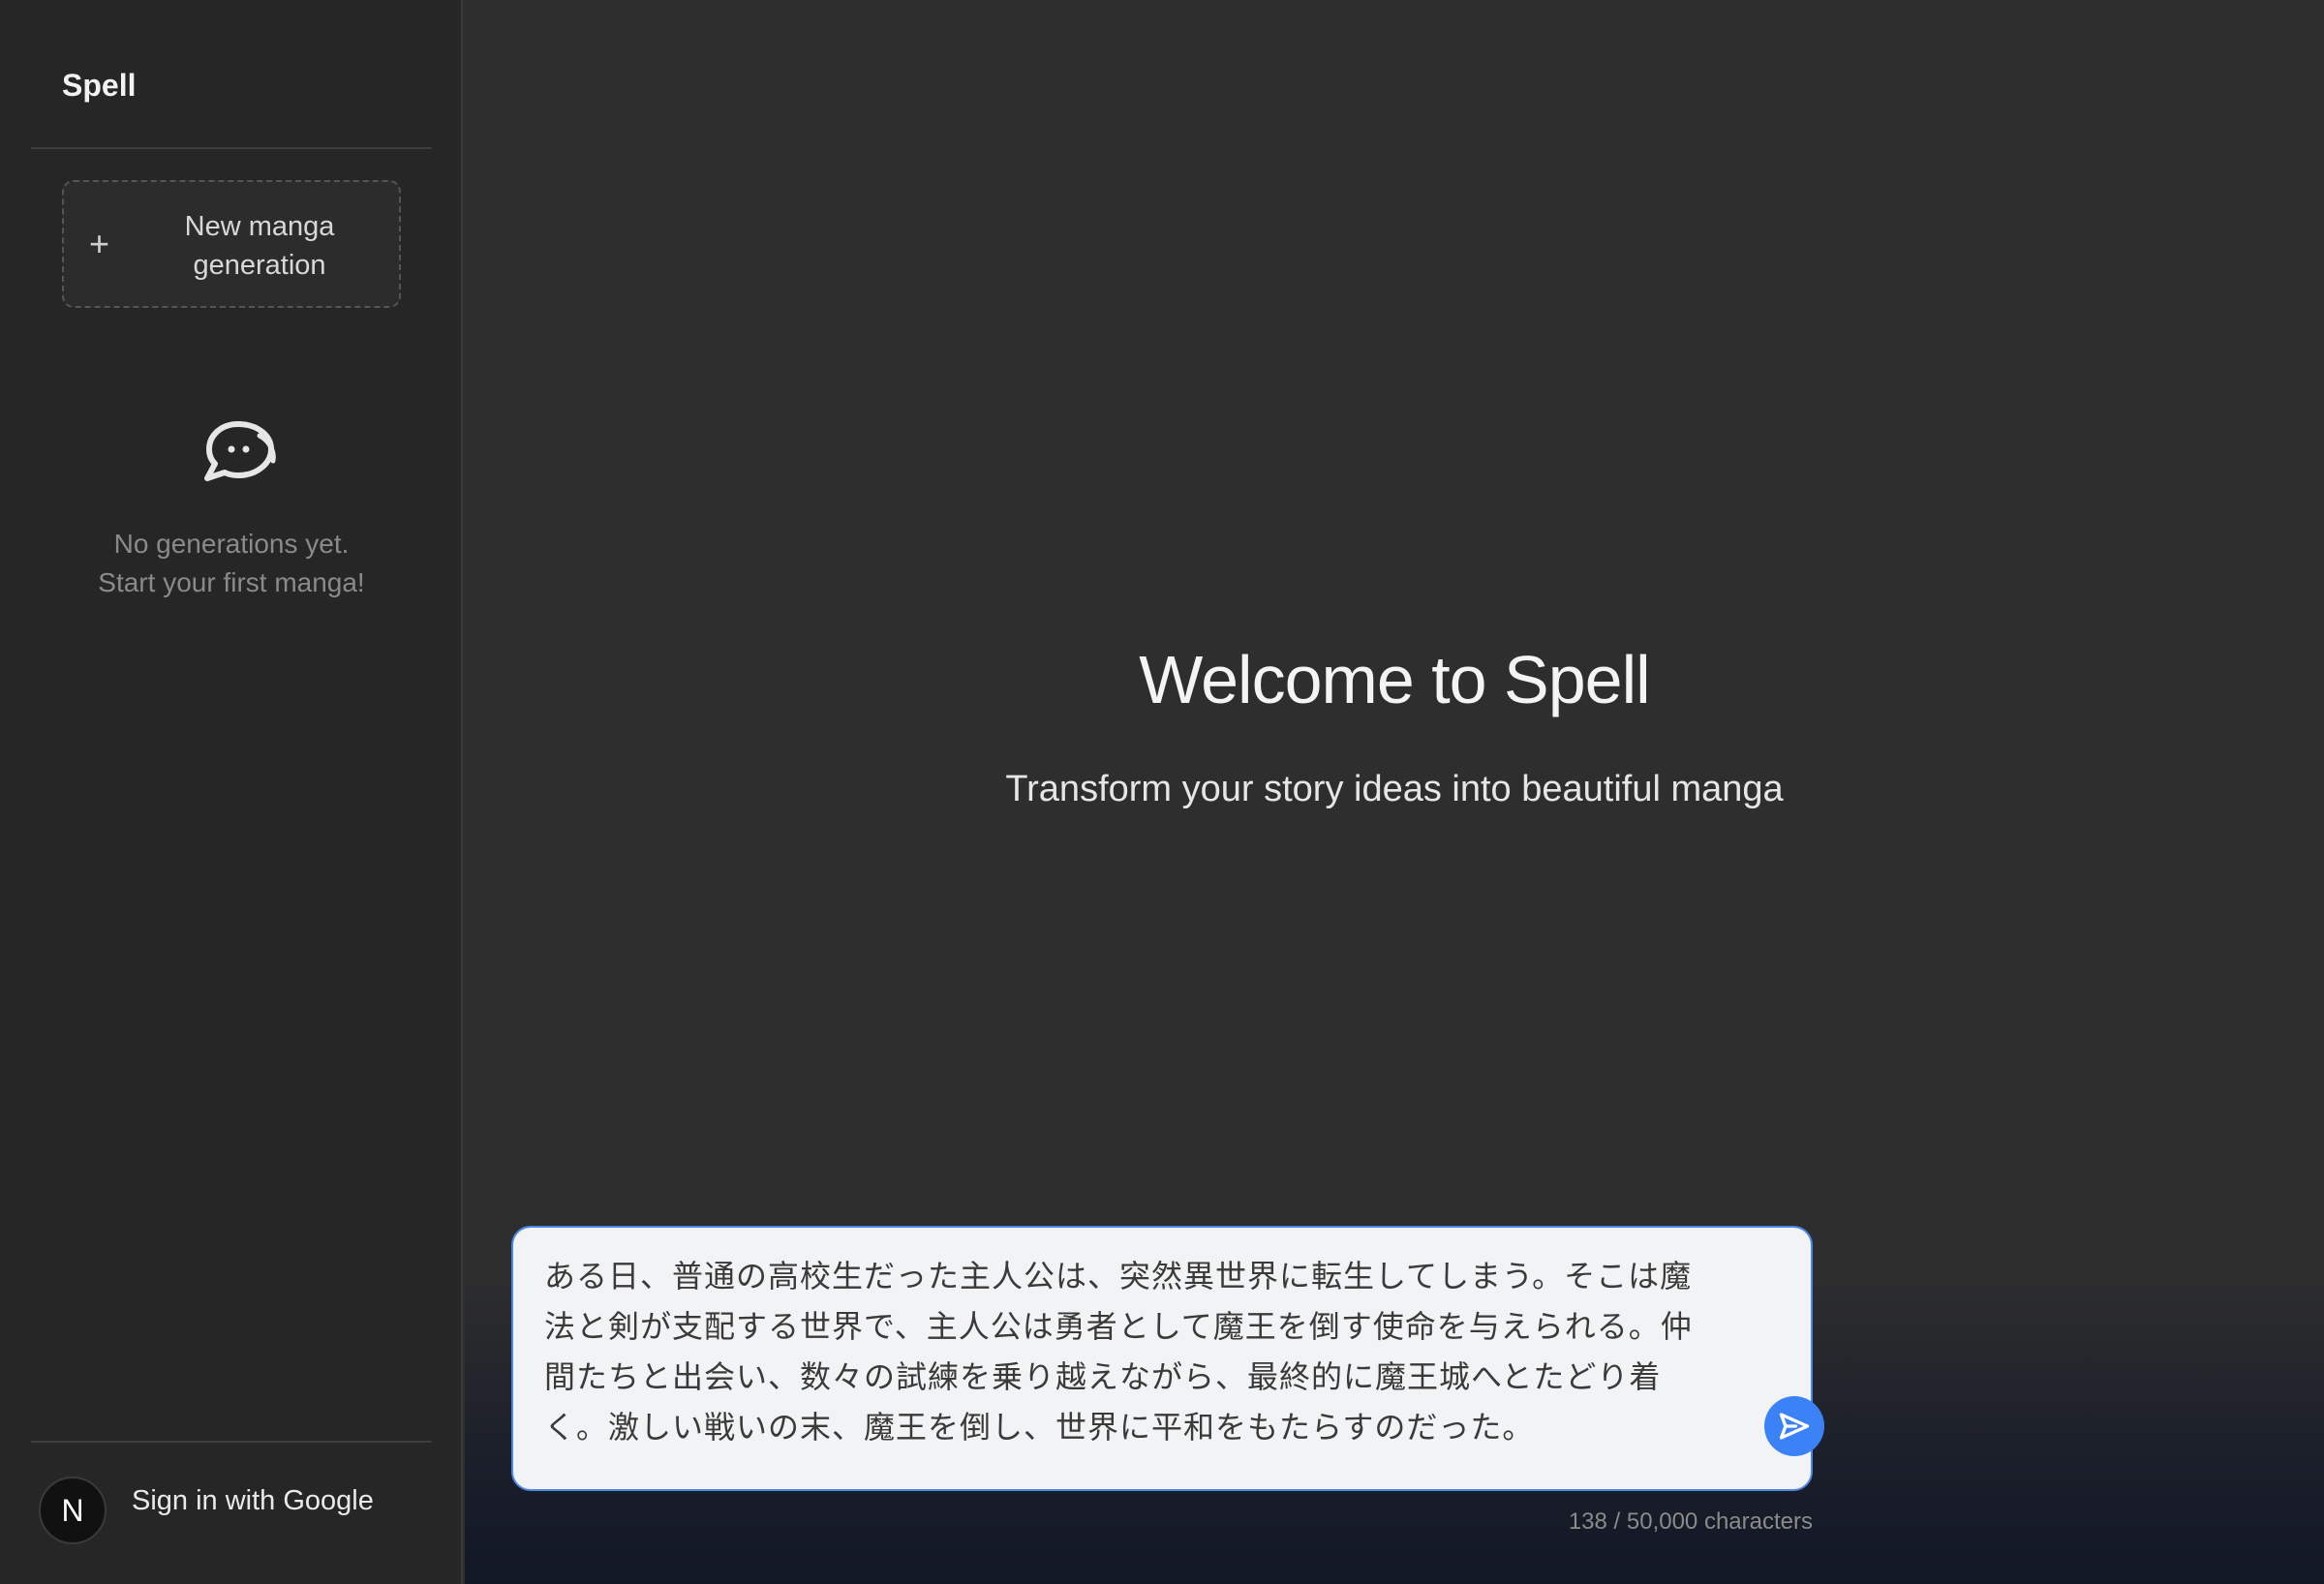 This screenshot has height=1584, width=2324. What do you see at coordinates (73, 1510) in the screenshot?
I see `avatar: N` at bounding box center [73, 1510].